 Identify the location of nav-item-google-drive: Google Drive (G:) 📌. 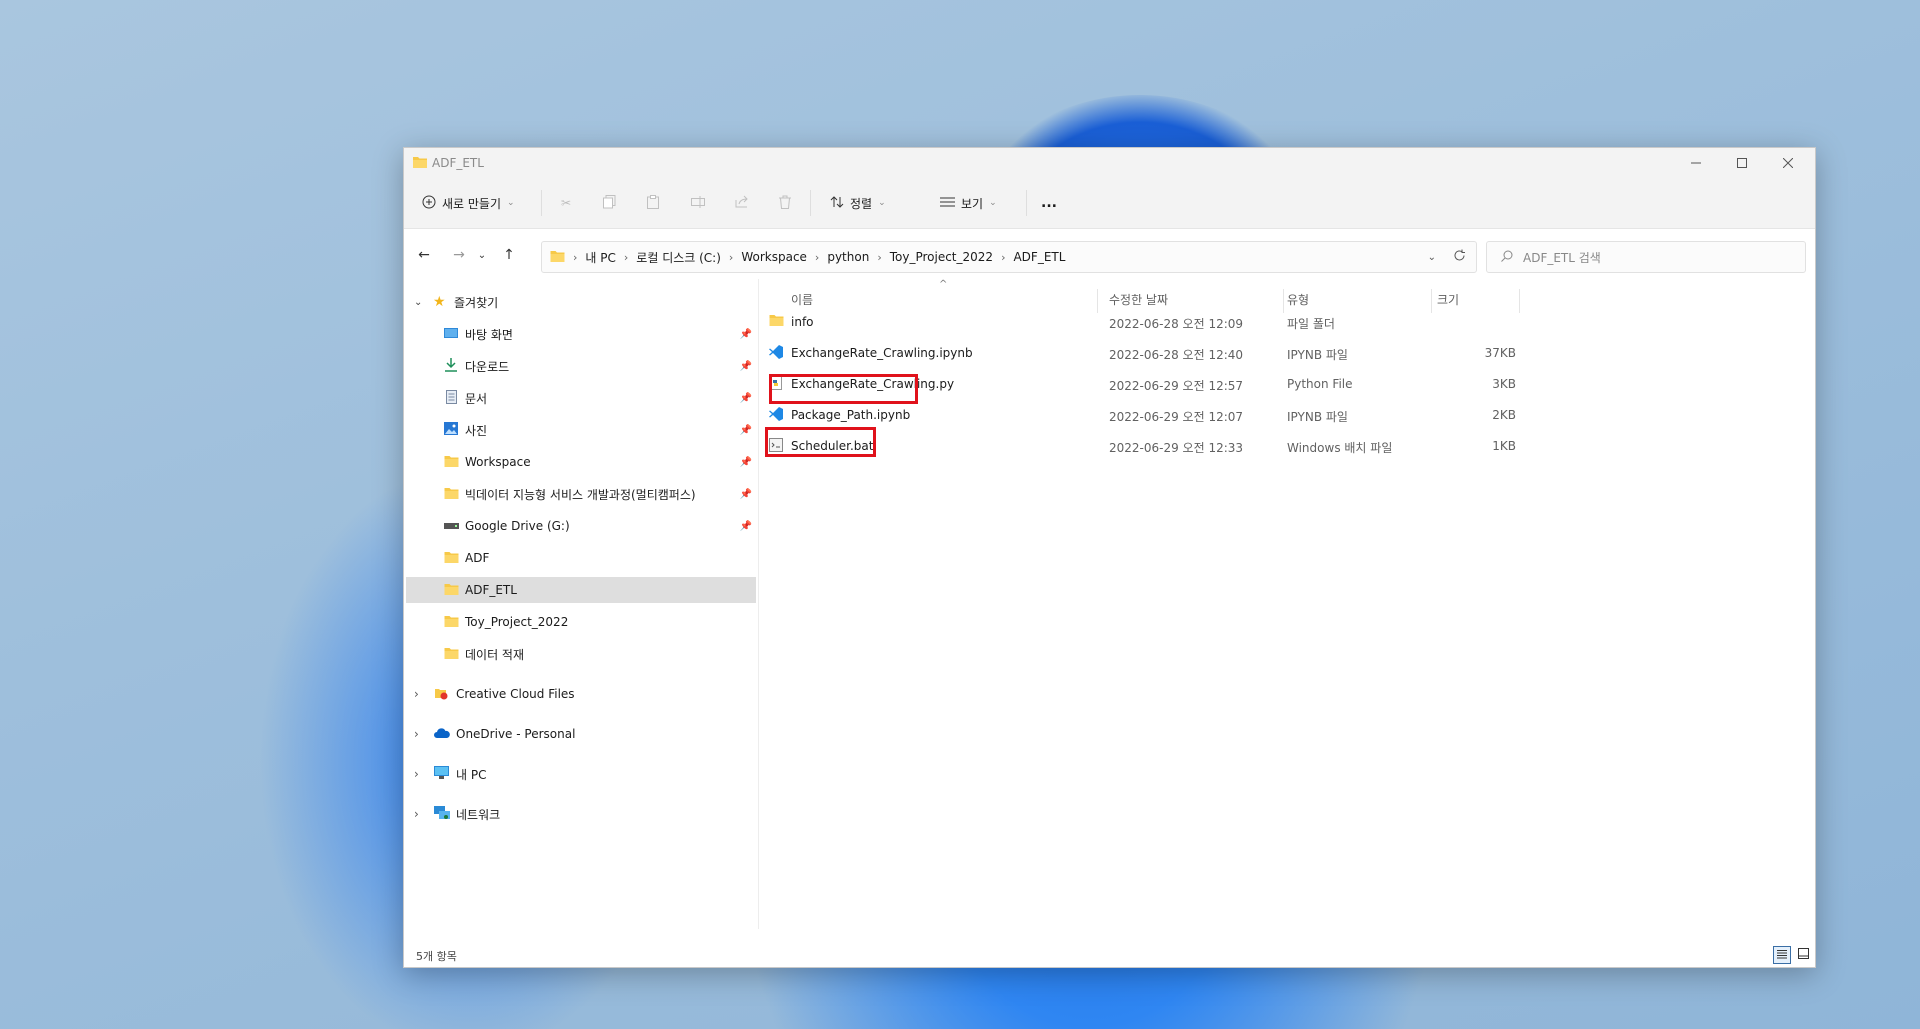
(581, 526).